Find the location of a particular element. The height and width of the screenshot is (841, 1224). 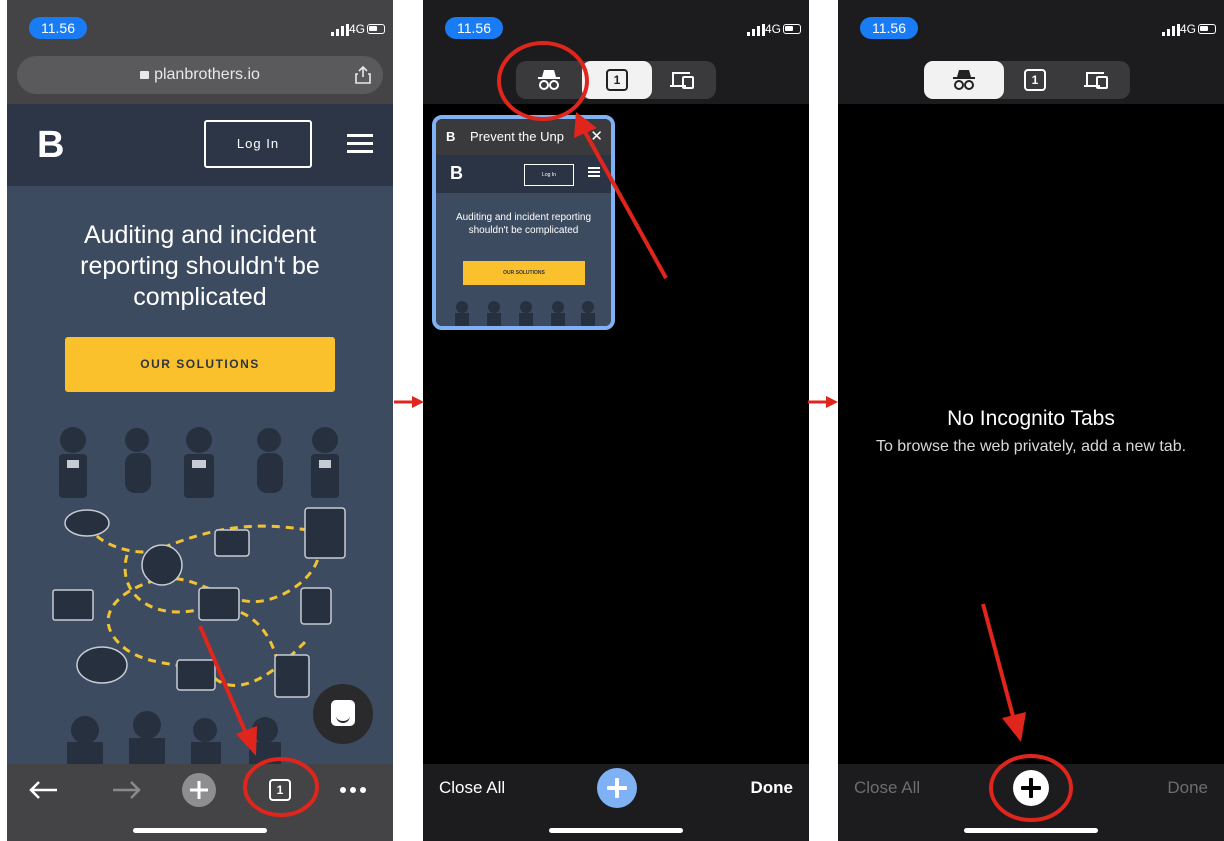

close-tab-icon: ✕ is located at coordinates (596, 136).